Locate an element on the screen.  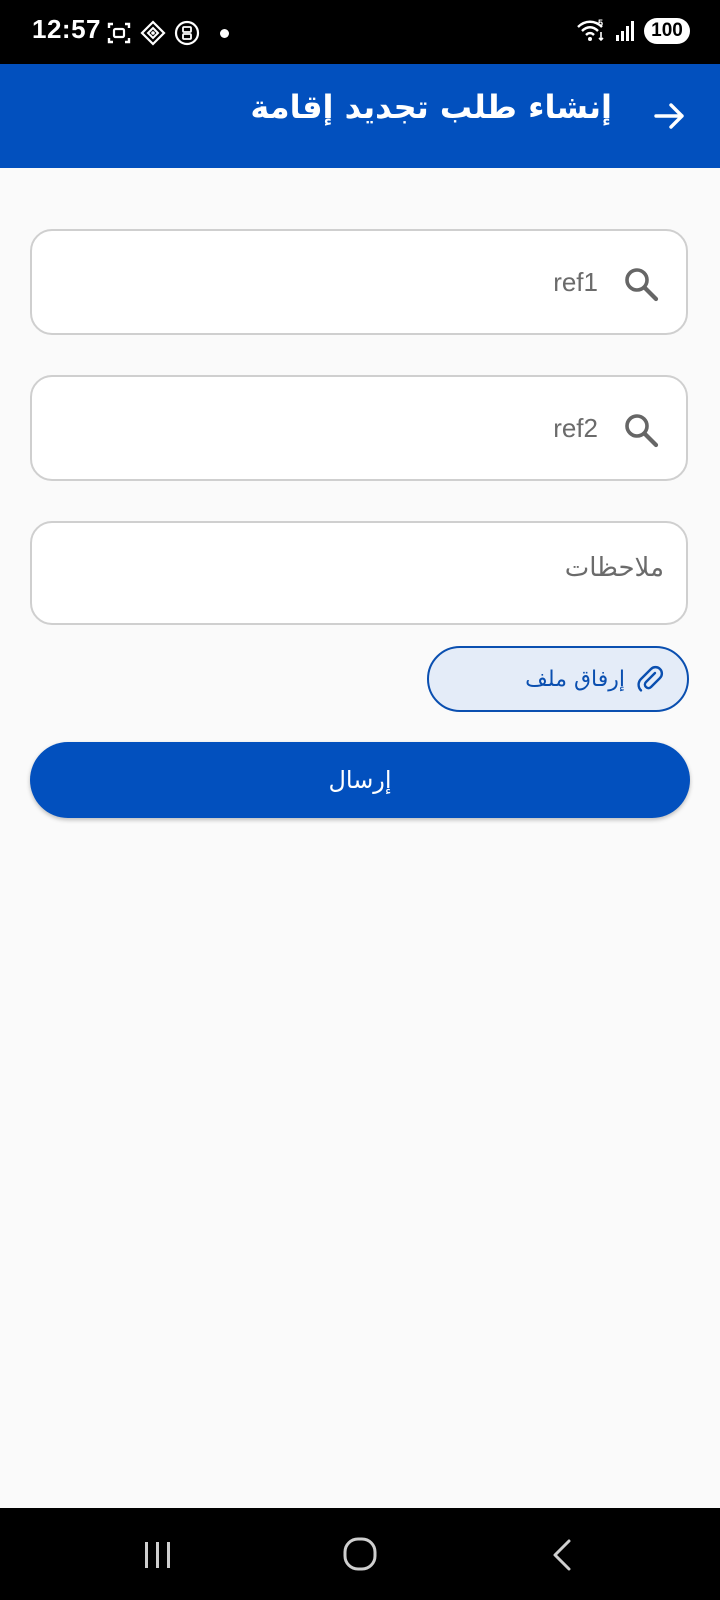
app-bar: إنشاء طلب تجديد إقامة is located at coordinates (360, 116).